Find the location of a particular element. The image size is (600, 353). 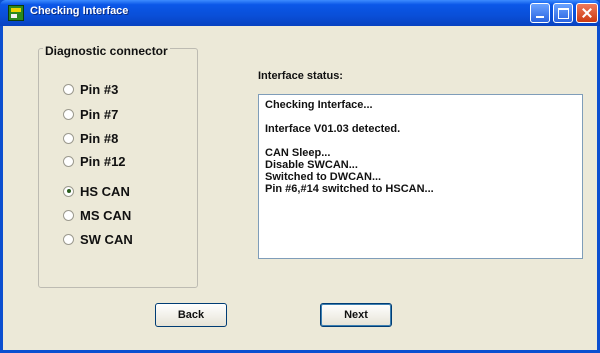

radio-pin-3: Pin #3 is located at coordinates (90, 89).